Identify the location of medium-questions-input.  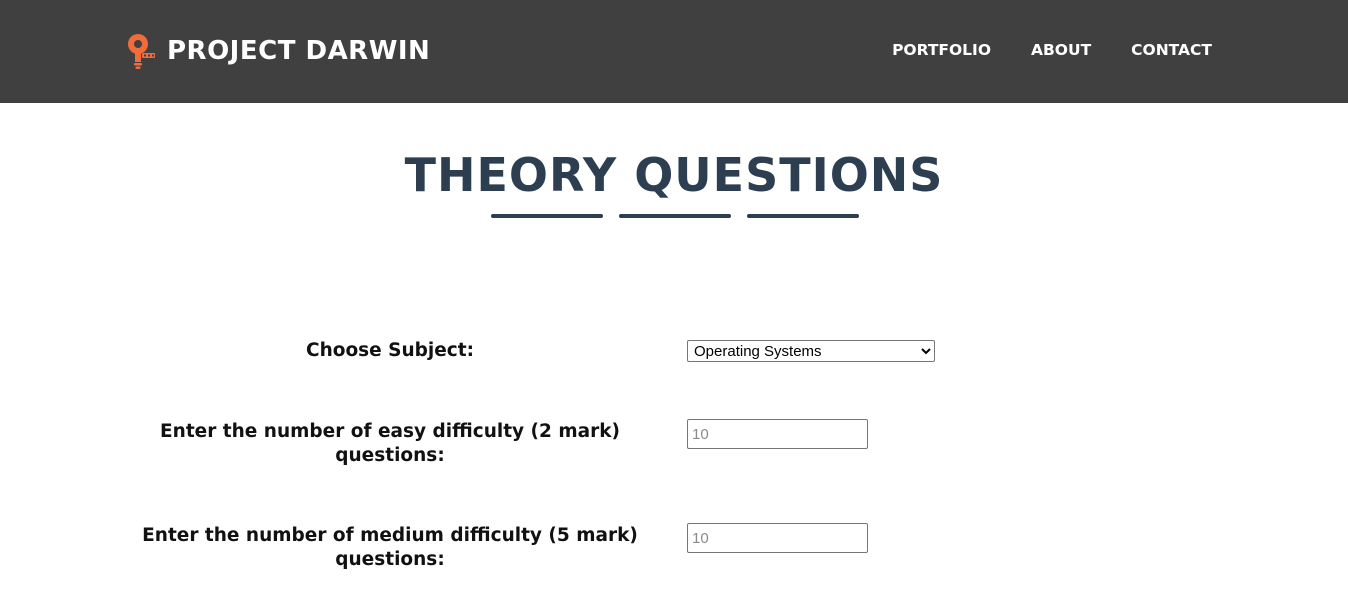
(777, 538).